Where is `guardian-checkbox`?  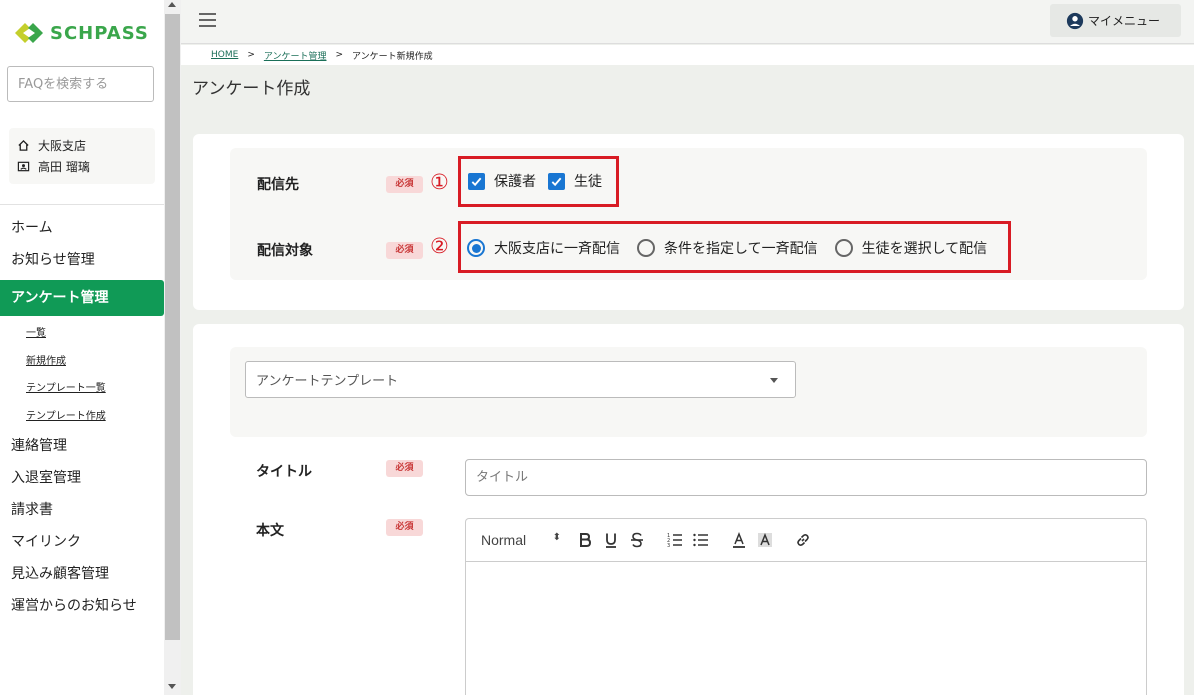 guardian-checkbox is located at coordinates (476, 181).